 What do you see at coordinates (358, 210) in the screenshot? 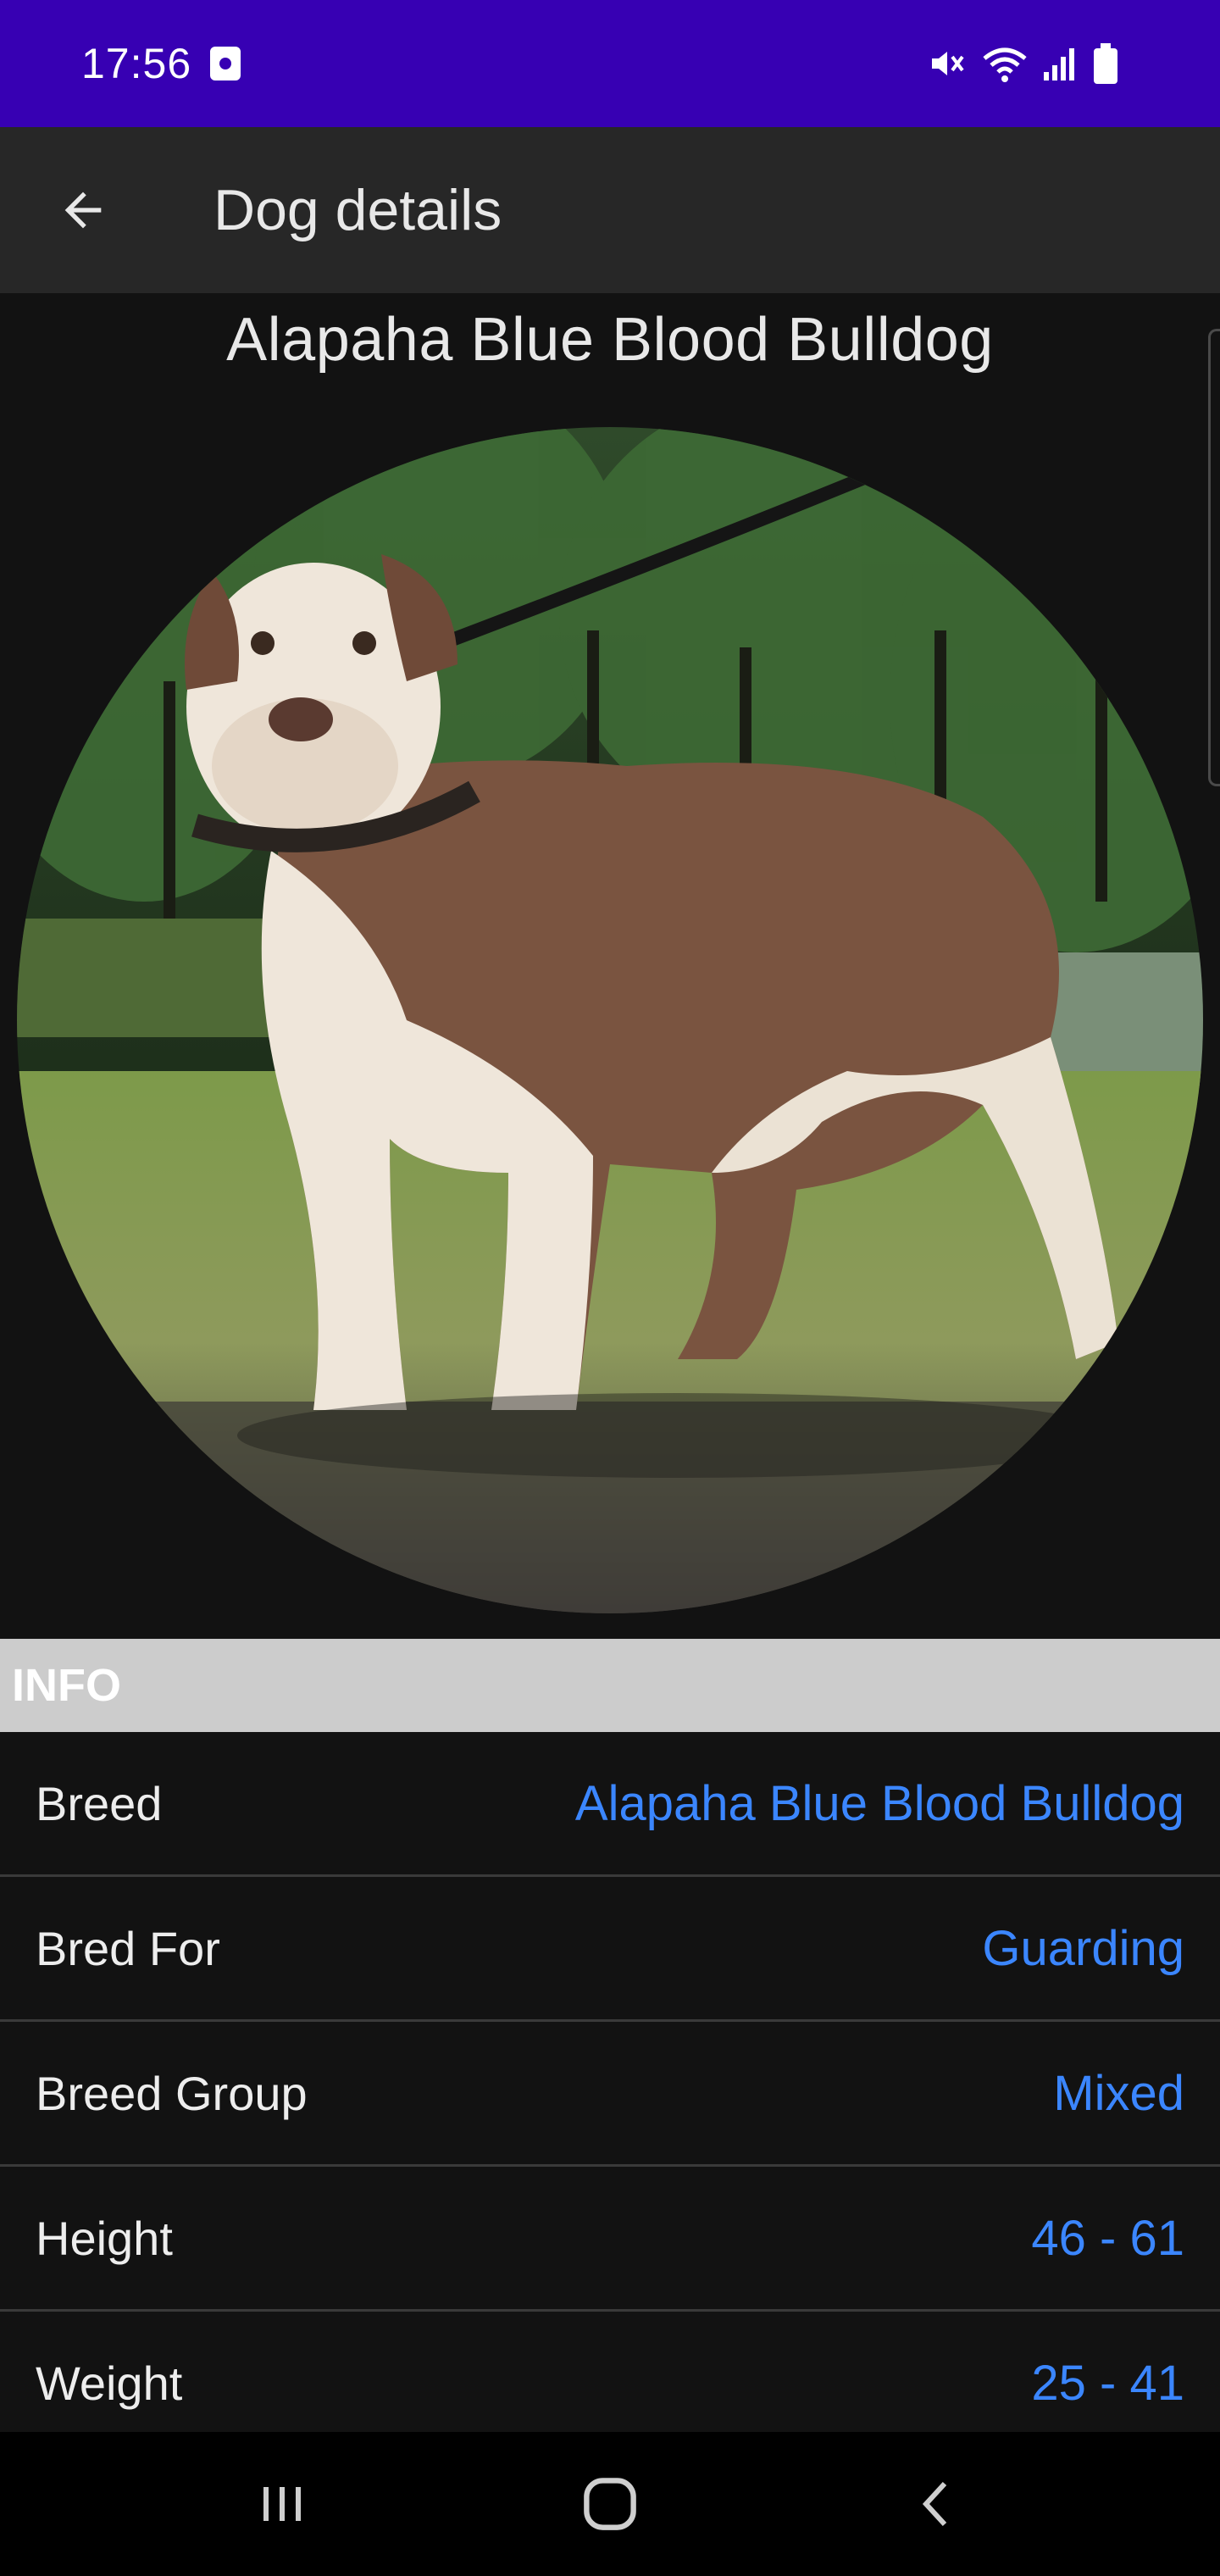
I see `page-title: Dog details` at bounding box center [358, 210].